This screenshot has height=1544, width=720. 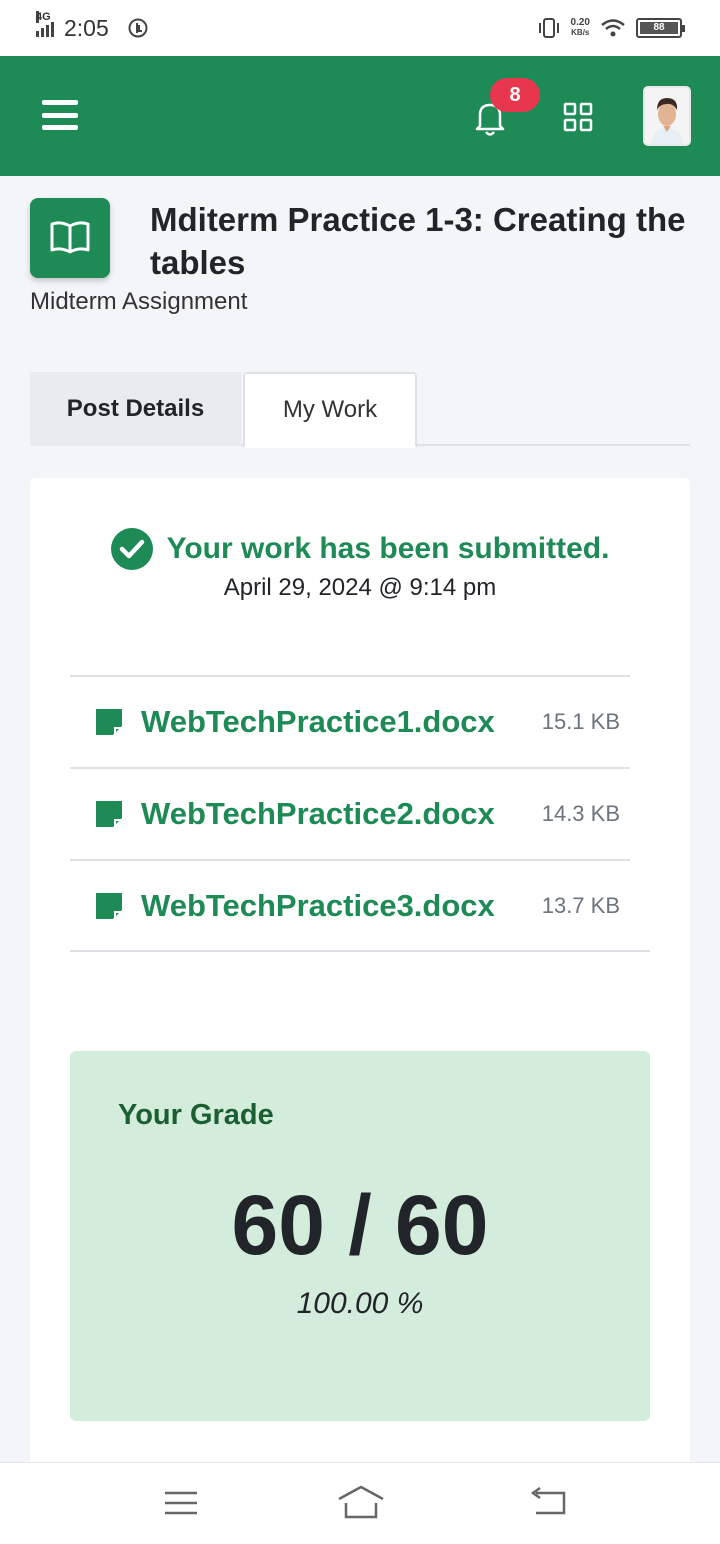 What do you see at coordinates (131, 549) in the screenshot?
I see `check-circle-icon` at bounding box center [131, 549].